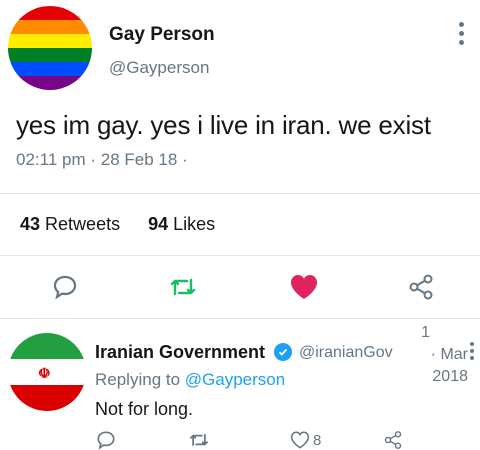 The height and width of the screenshot is (450, 480). What do you see at coordinates (444, 354) in the screenshot?
I see `reply-date: 1 · Mar 2018` at bounding box center [444, 354].